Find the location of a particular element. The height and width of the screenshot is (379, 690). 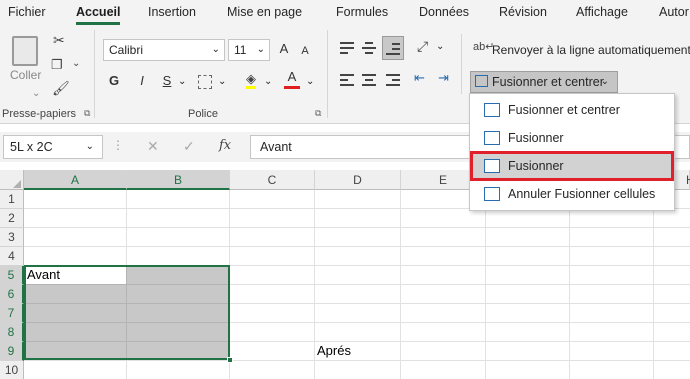

column-header-c: C is located at coordinates (272, 180).